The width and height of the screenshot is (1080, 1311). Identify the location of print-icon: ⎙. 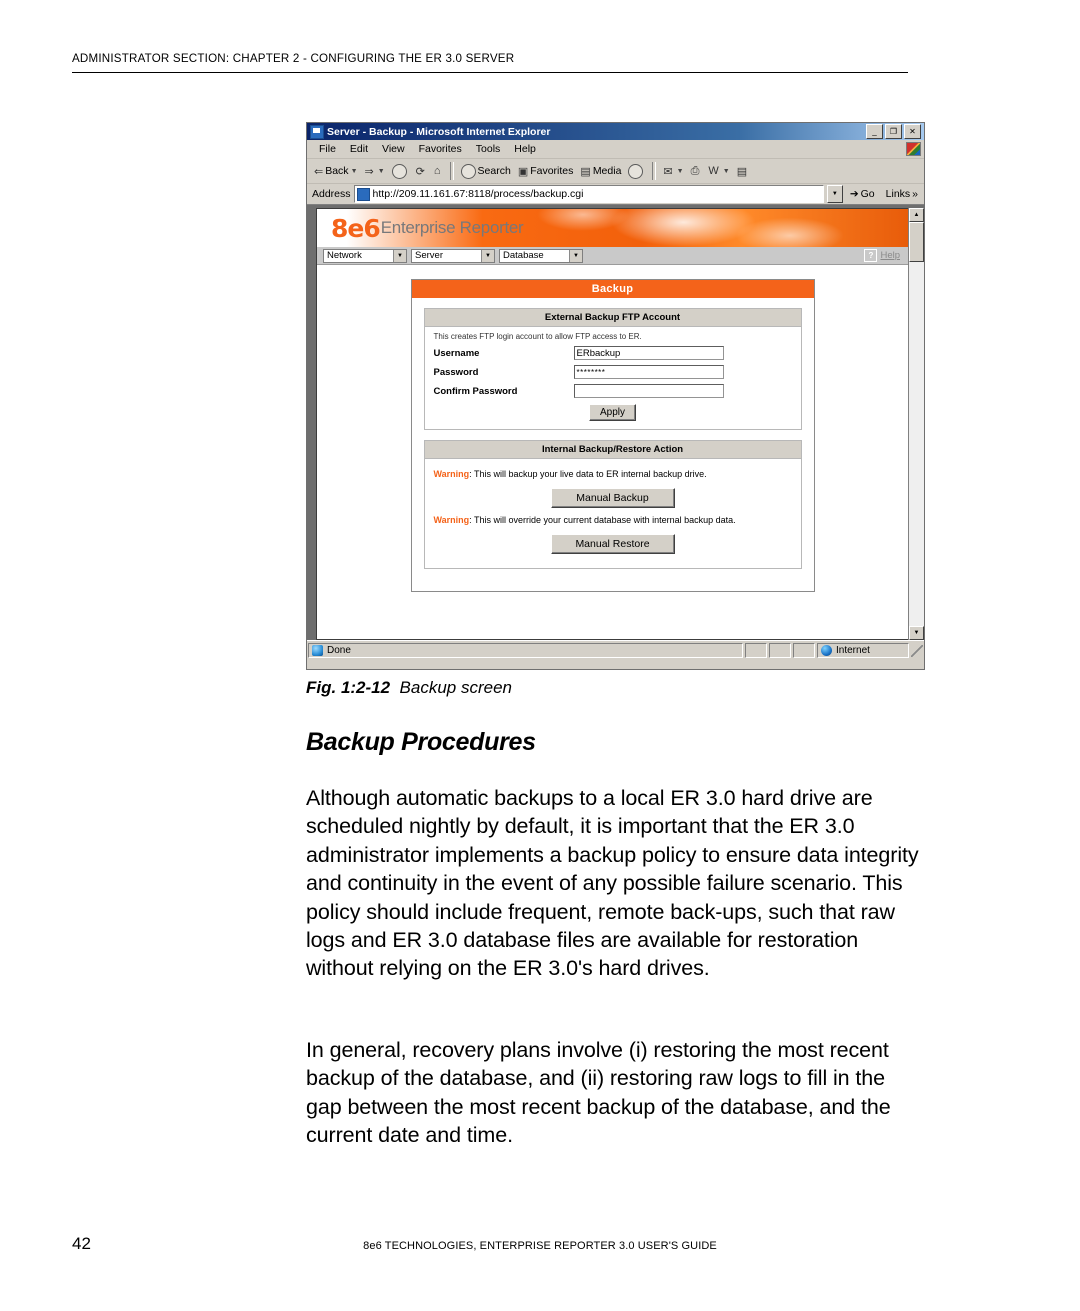
(695, 170).